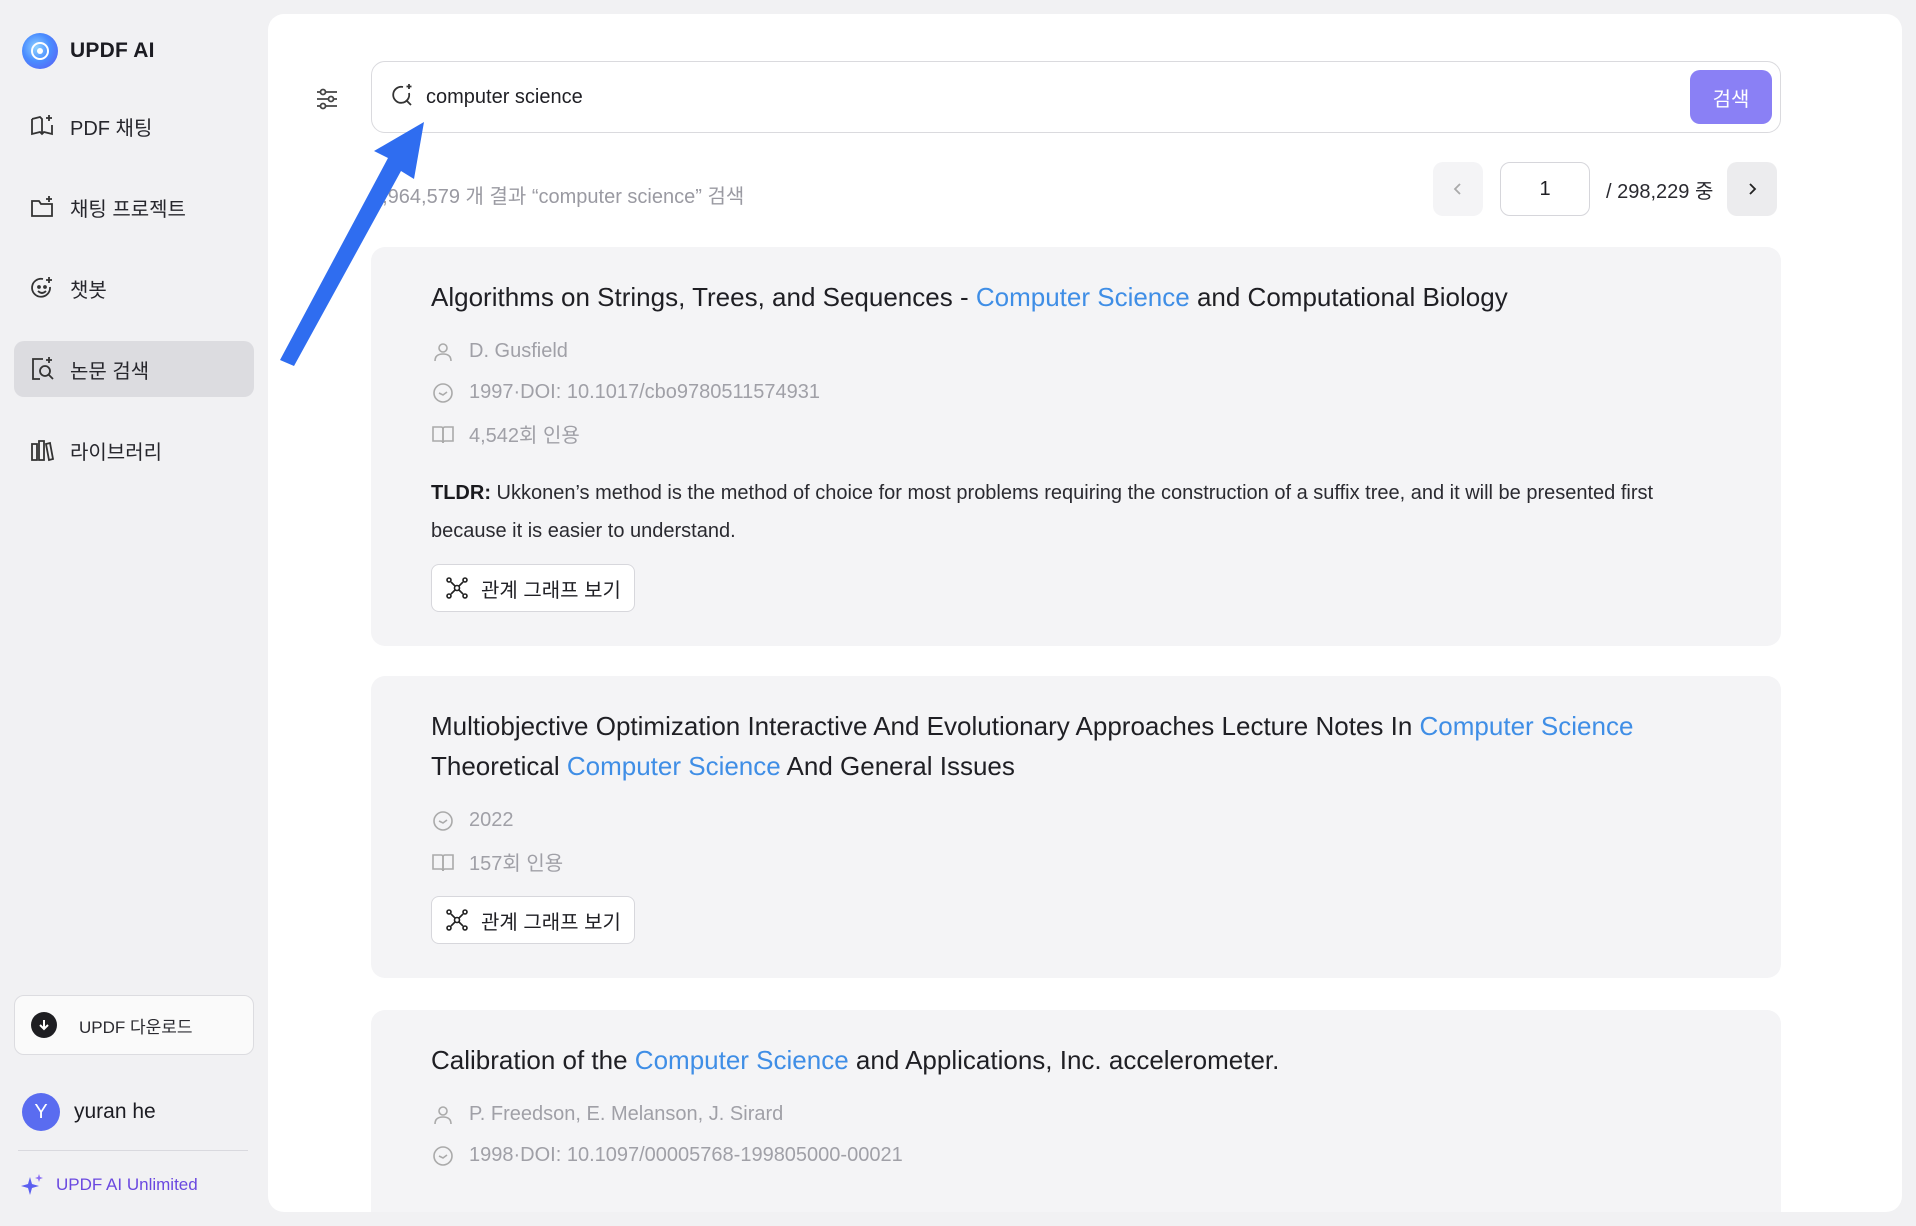  Describe the element at coordinates (42, 206) in the screenshot. I see `folder-plus-icon` at that location.